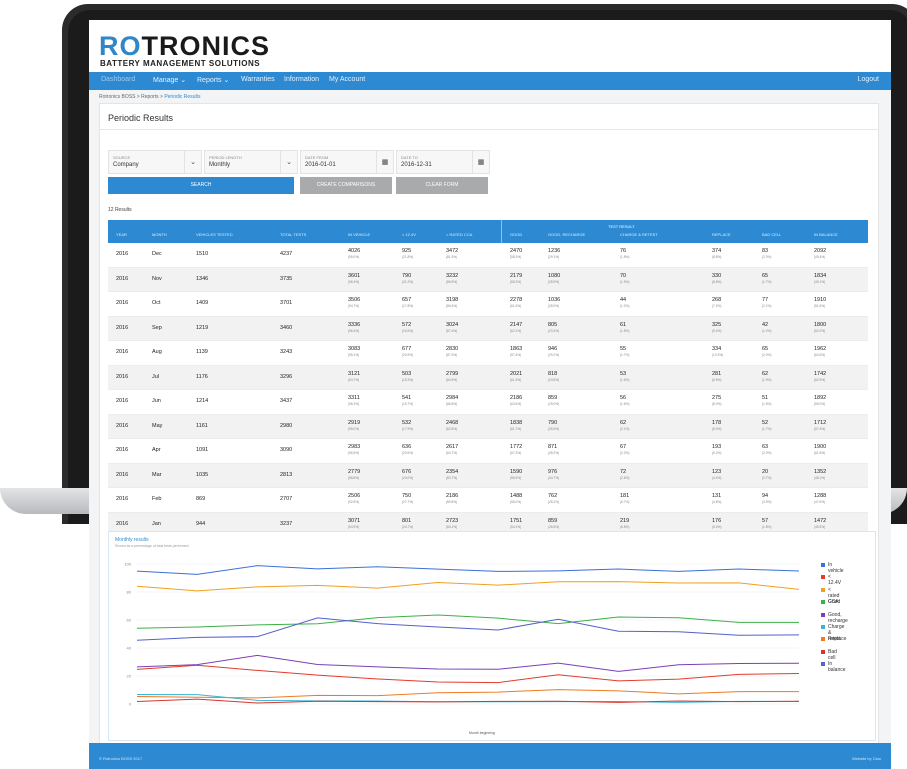  I want to click on cell-count: 1236, so click(554, 251).